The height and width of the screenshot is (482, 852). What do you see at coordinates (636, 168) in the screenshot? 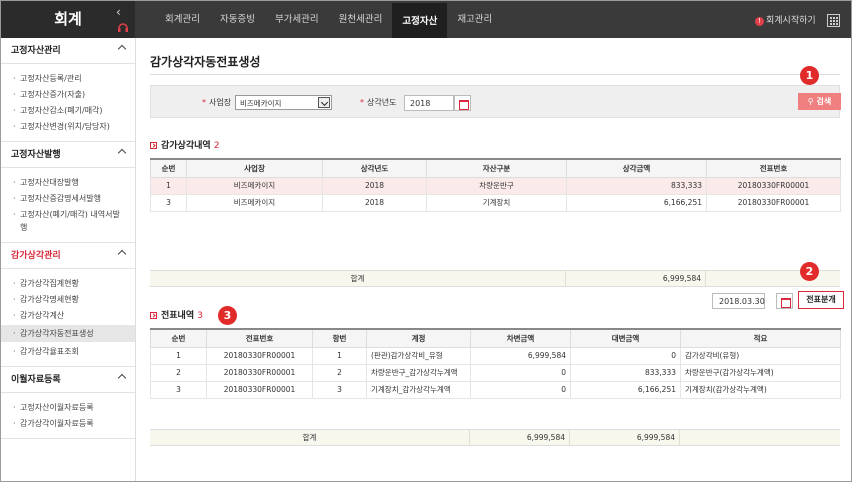
I see `col-header: 상각금액` at bounding box center [636, 168].